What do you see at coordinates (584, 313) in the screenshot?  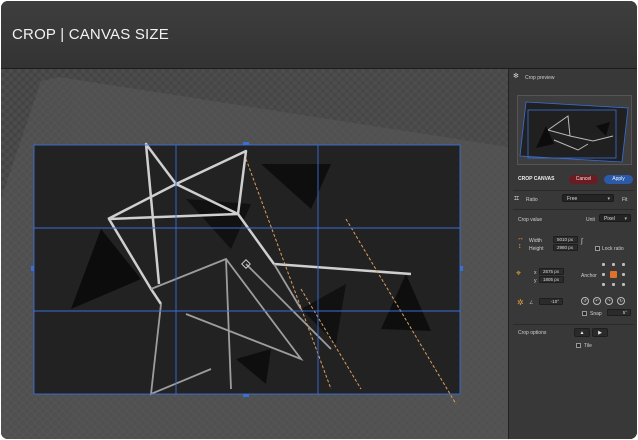 I see `snap-checkbox` at bounding box center [584, 313].